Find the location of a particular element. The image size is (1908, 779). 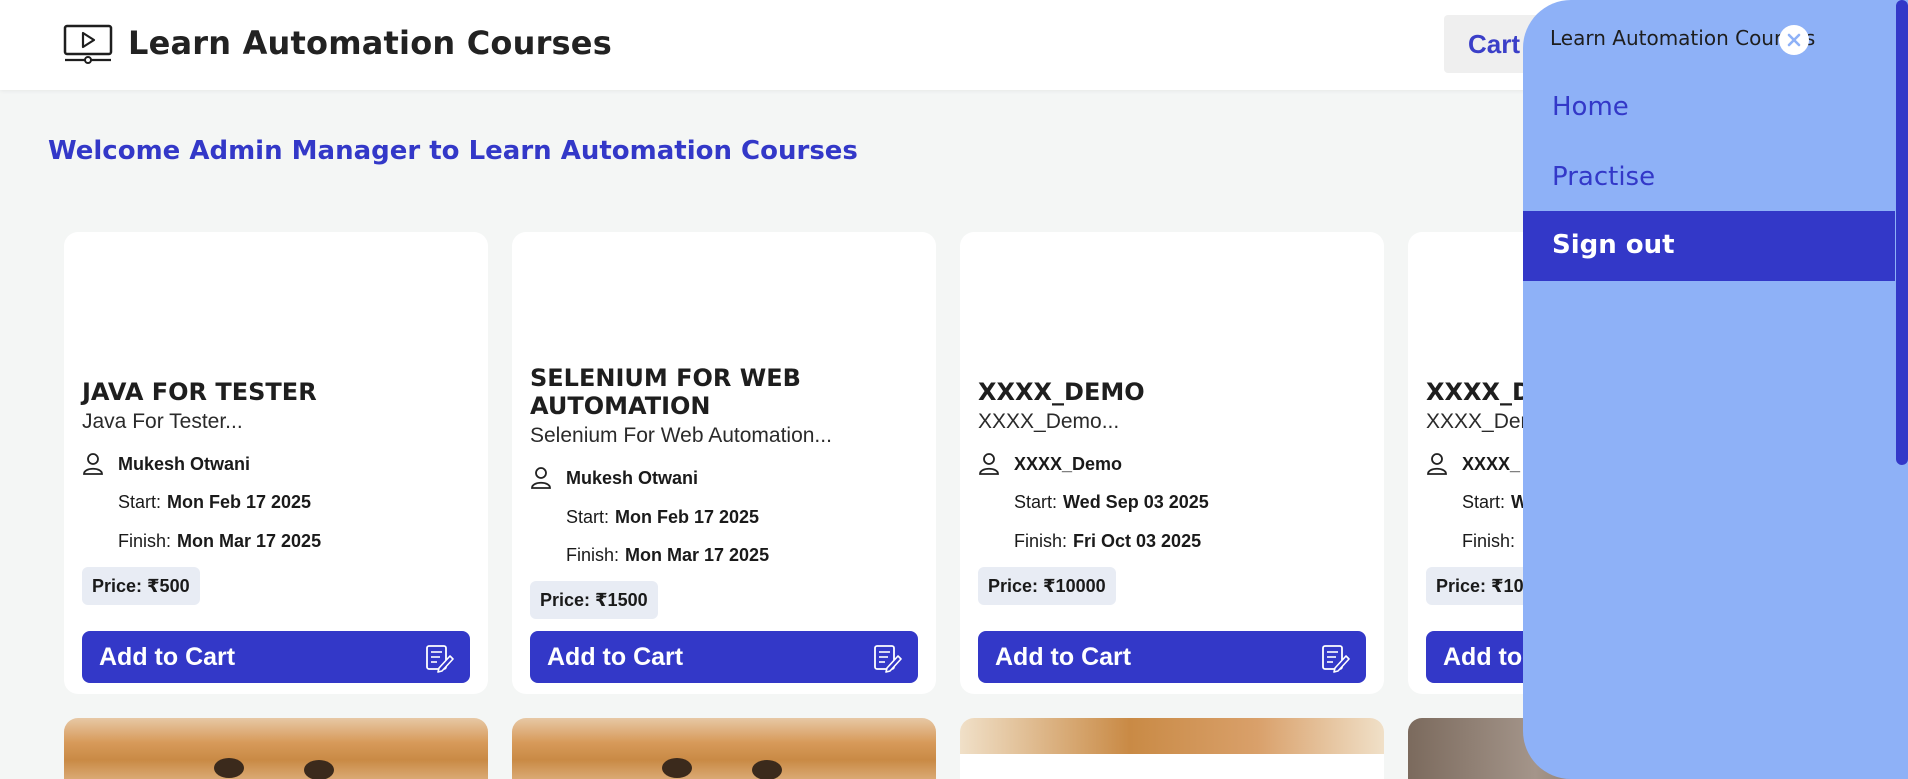

author-name: XXXX_ is located at coordinates (1491, 464).